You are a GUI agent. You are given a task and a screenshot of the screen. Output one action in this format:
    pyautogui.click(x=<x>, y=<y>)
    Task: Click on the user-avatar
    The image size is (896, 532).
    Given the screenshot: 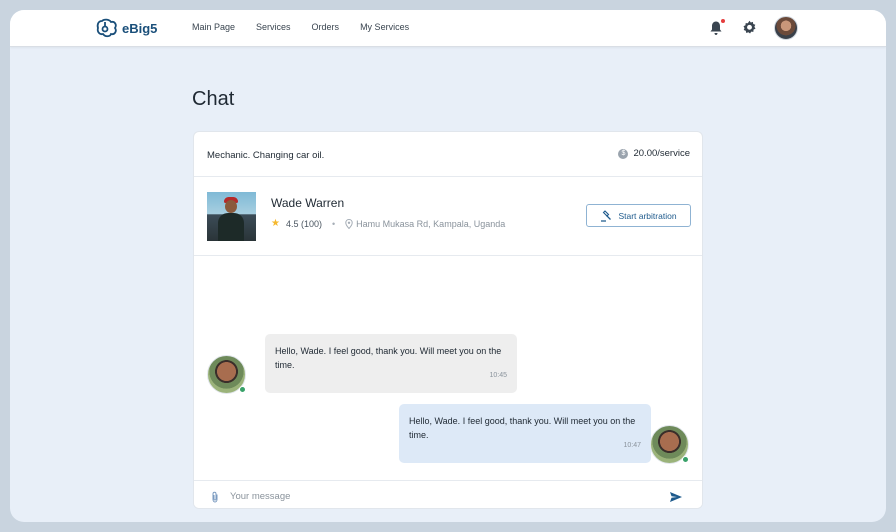 What is the action you would take?
    pyautogui.click(x=786, y=28)
    